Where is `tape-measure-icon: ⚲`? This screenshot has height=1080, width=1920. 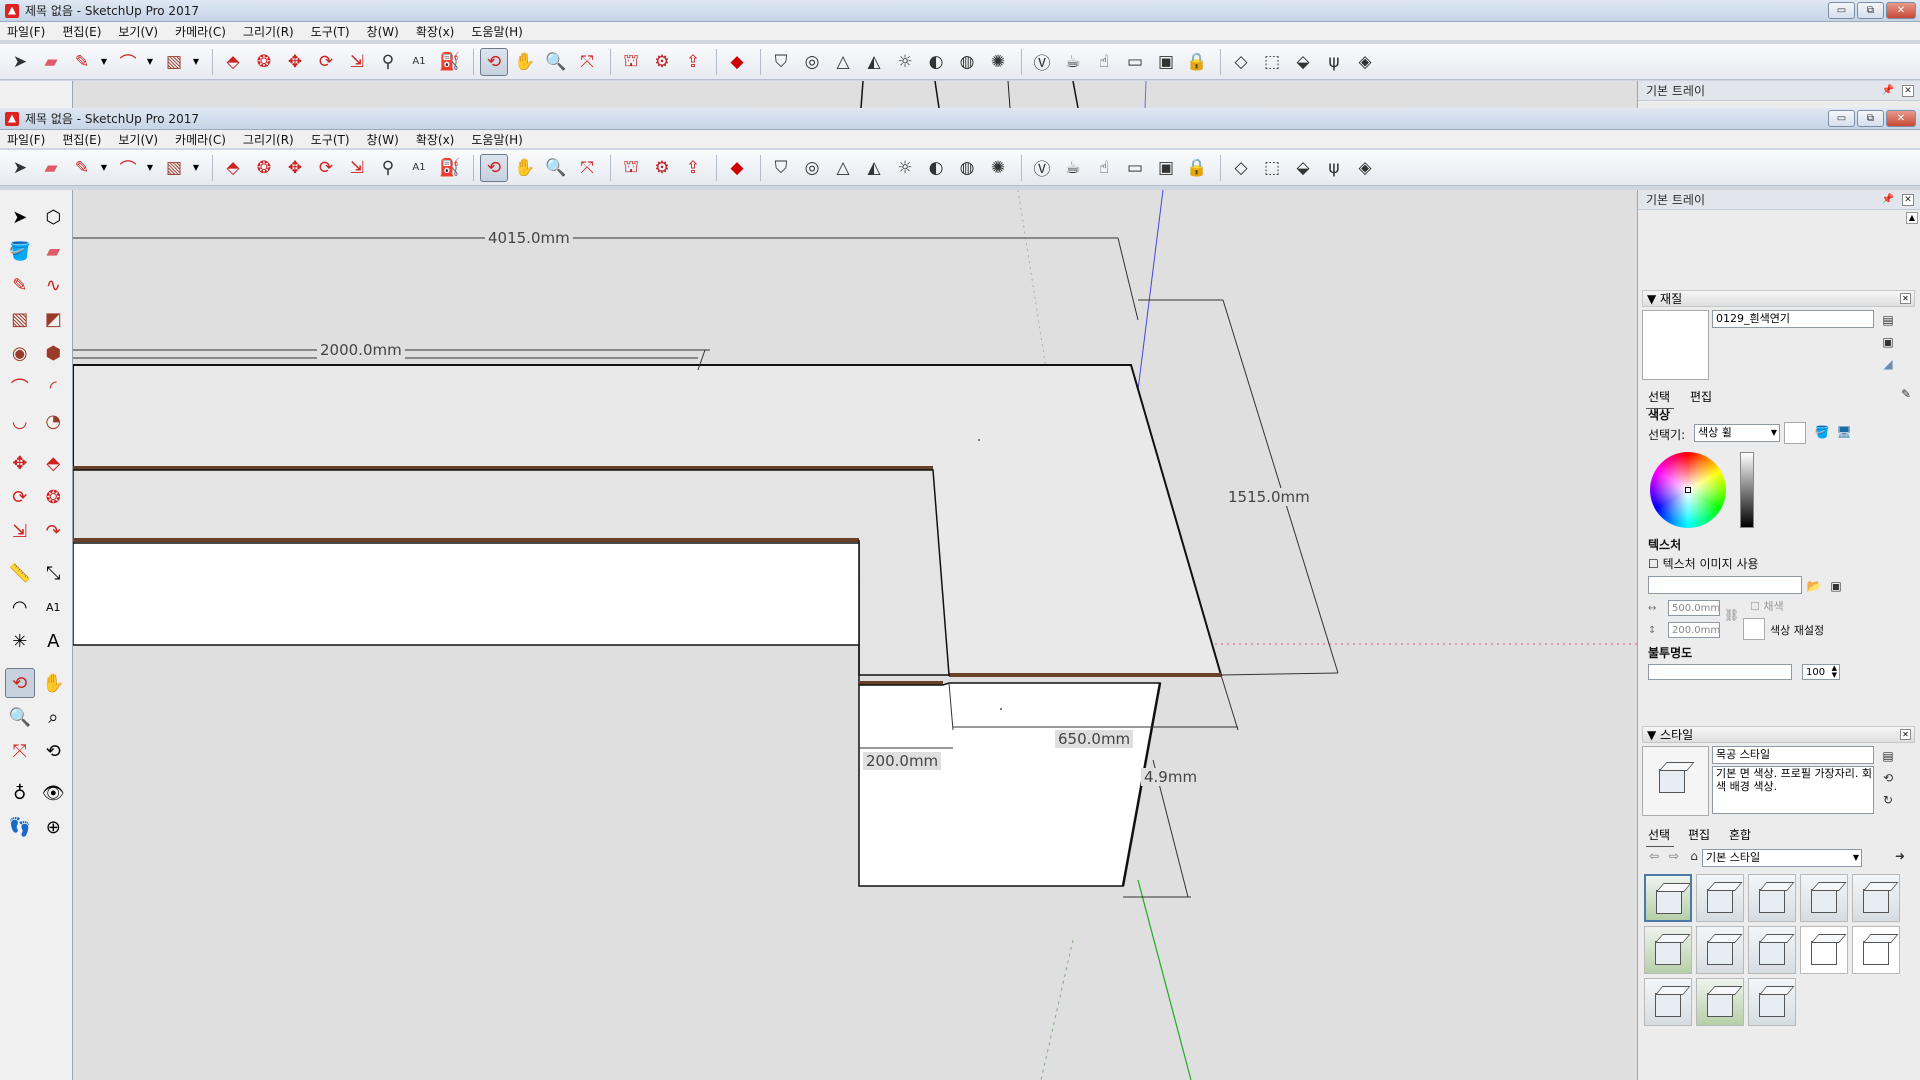
tape-measure-icon: ⚲ is located at coordinates (388, 62).